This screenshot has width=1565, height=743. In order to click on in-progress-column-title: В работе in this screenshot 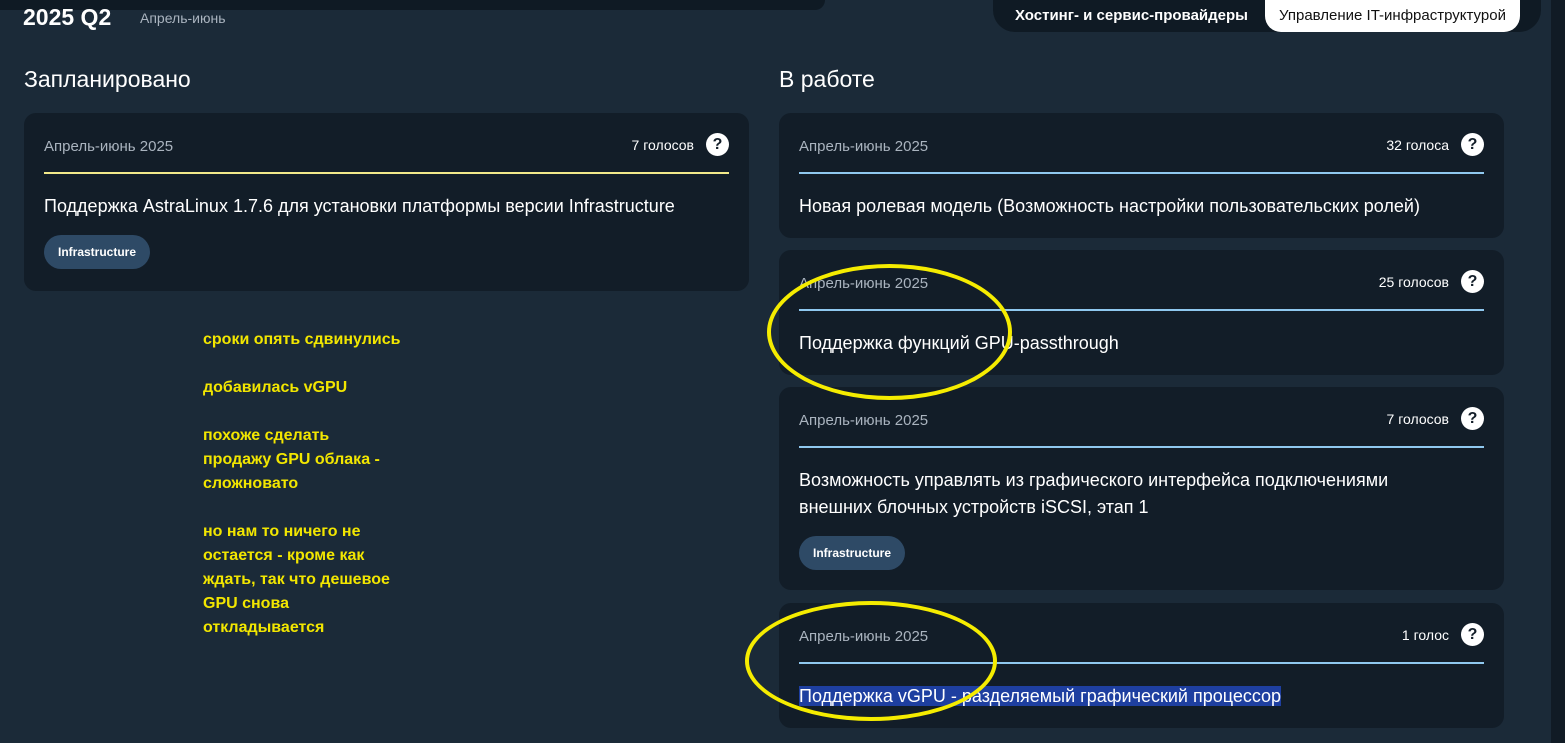, I will do `click(827, 79)`.